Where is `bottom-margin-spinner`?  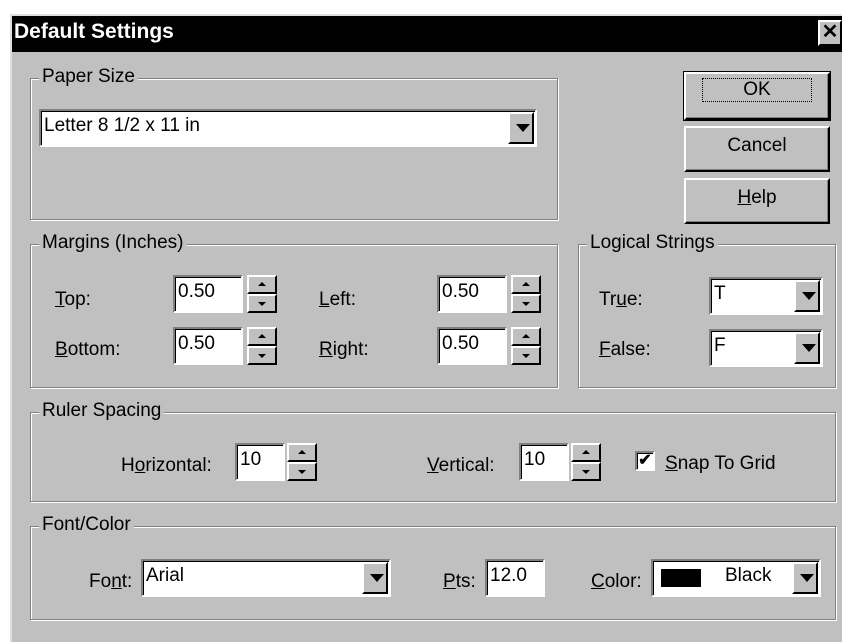 bottom-margin-spinner is located at coordinates (262, 346).